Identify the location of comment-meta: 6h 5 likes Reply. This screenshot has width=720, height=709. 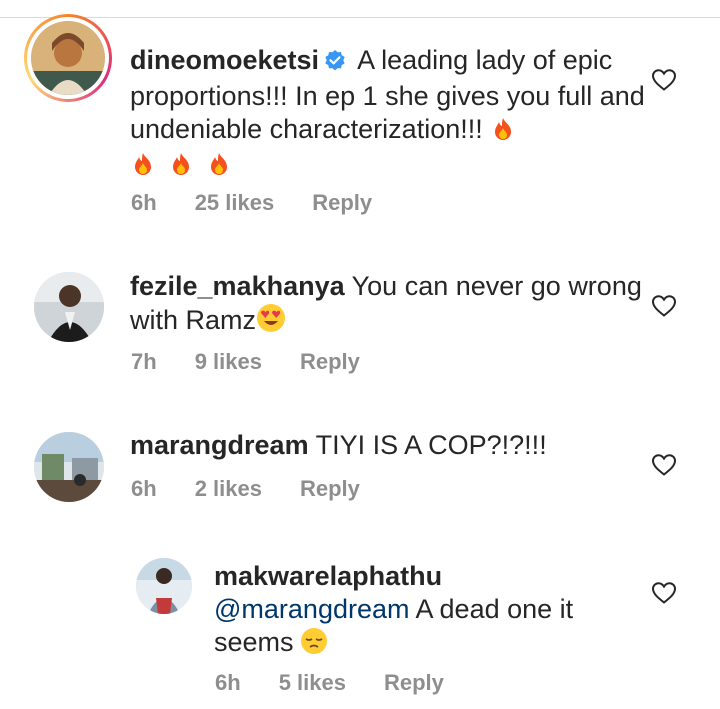
(348, 683).